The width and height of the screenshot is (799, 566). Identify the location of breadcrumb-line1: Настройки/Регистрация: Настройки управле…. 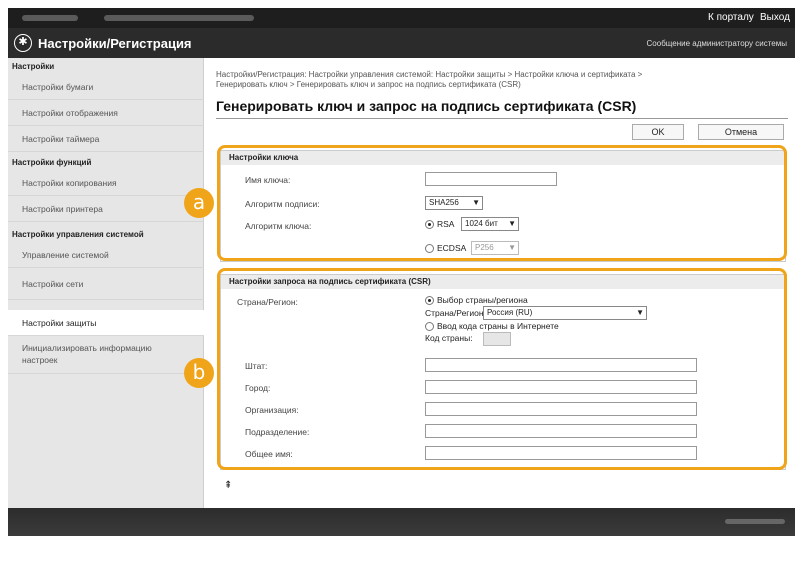
(429, 74).